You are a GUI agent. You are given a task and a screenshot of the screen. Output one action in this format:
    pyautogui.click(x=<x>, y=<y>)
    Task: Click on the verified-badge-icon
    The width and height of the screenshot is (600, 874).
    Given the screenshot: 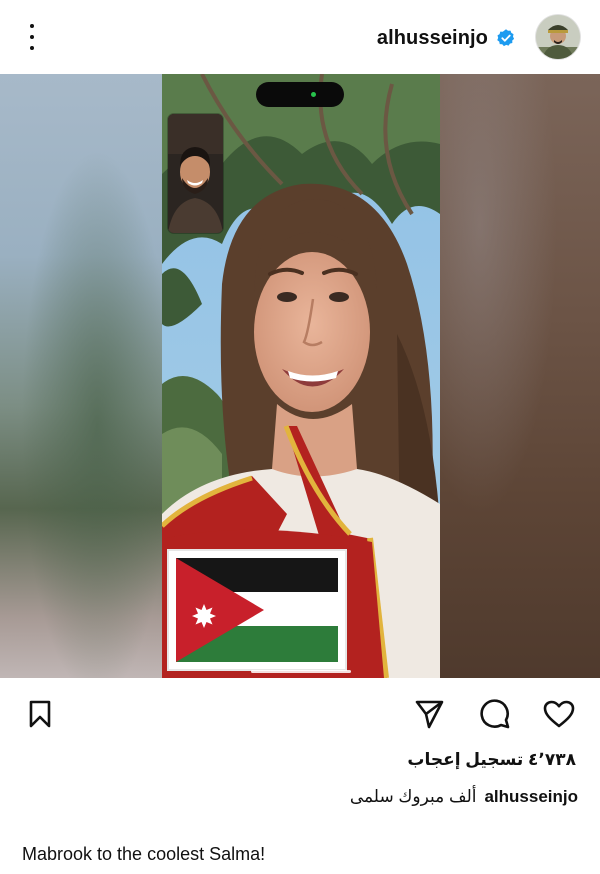 What is the action you would take?
    pyautogui.click(x=506, y=38)
    